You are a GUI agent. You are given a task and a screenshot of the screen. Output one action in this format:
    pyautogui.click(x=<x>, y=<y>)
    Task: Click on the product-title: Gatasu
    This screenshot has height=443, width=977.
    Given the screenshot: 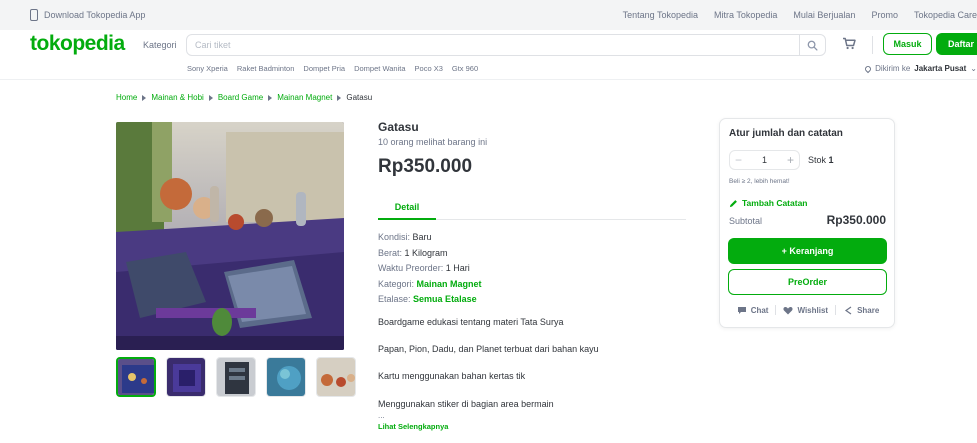 What is the action you would take?
    pyautogui.click(x=398, y=127)
    